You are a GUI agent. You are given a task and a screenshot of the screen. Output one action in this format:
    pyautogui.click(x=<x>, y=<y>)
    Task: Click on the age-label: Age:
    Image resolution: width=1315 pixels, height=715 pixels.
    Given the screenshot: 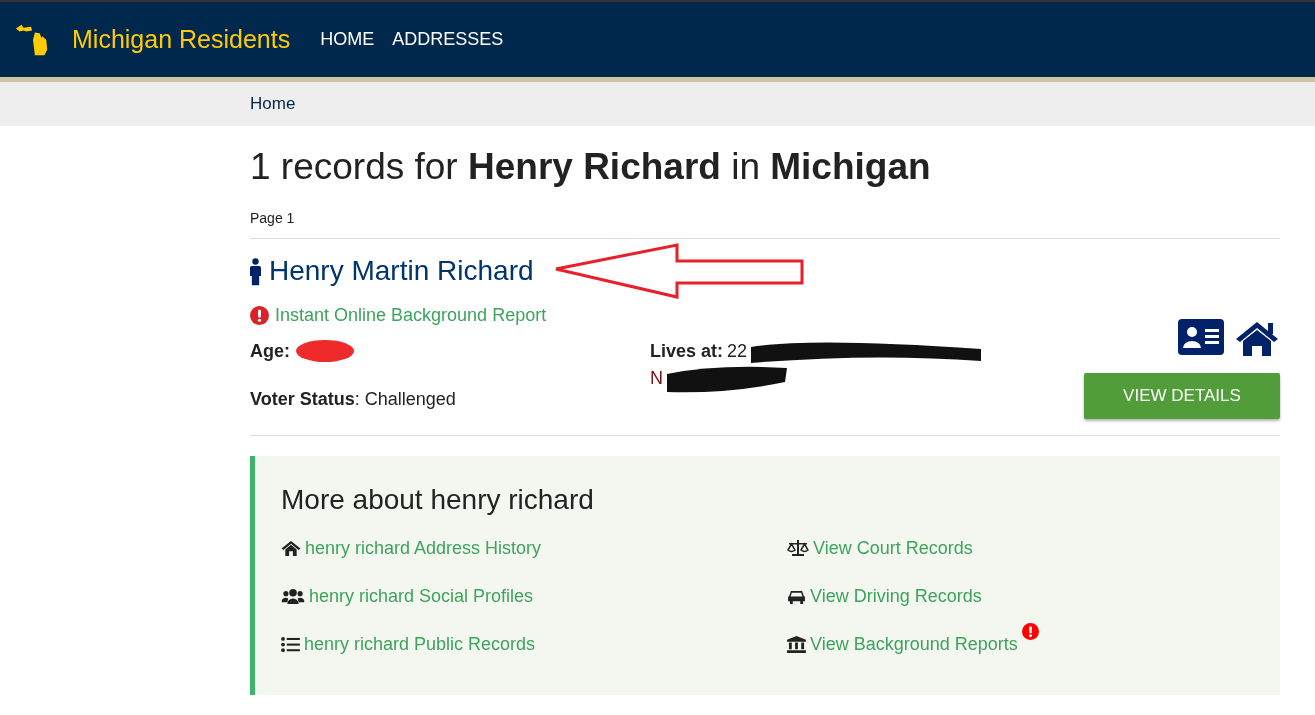 What is the action you would take?
    pyautogui.click(x=270, y=351)
    